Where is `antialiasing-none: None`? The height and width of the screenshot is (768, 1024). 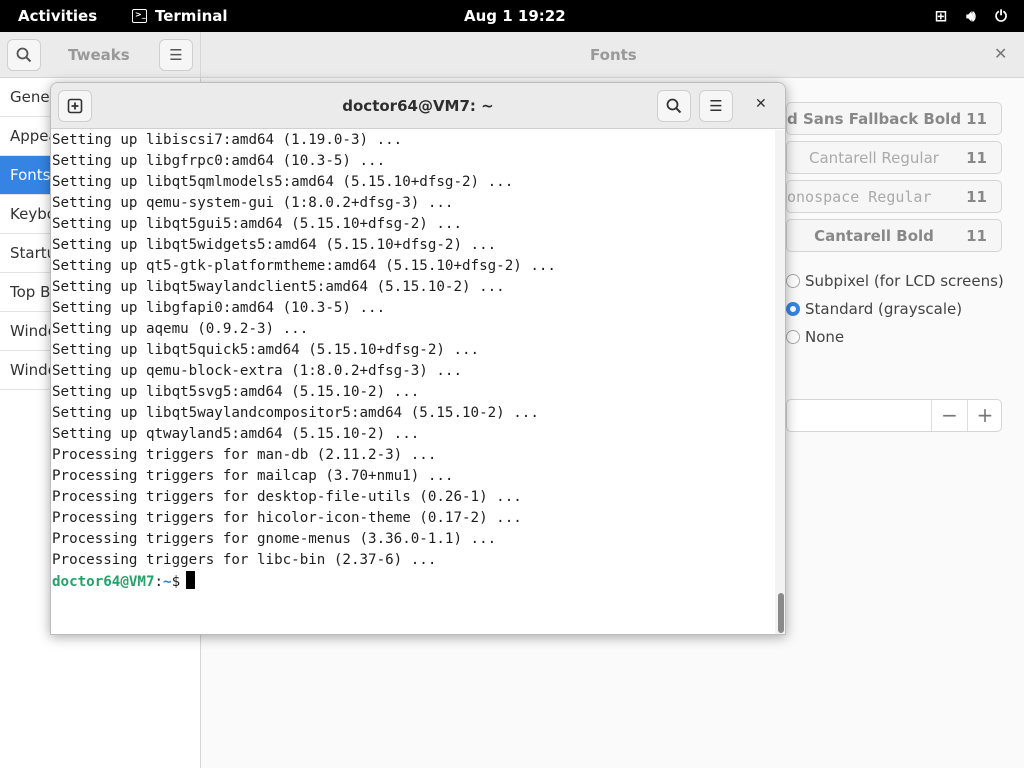 antialiasing-none: None is located at coordinates (815, 337).